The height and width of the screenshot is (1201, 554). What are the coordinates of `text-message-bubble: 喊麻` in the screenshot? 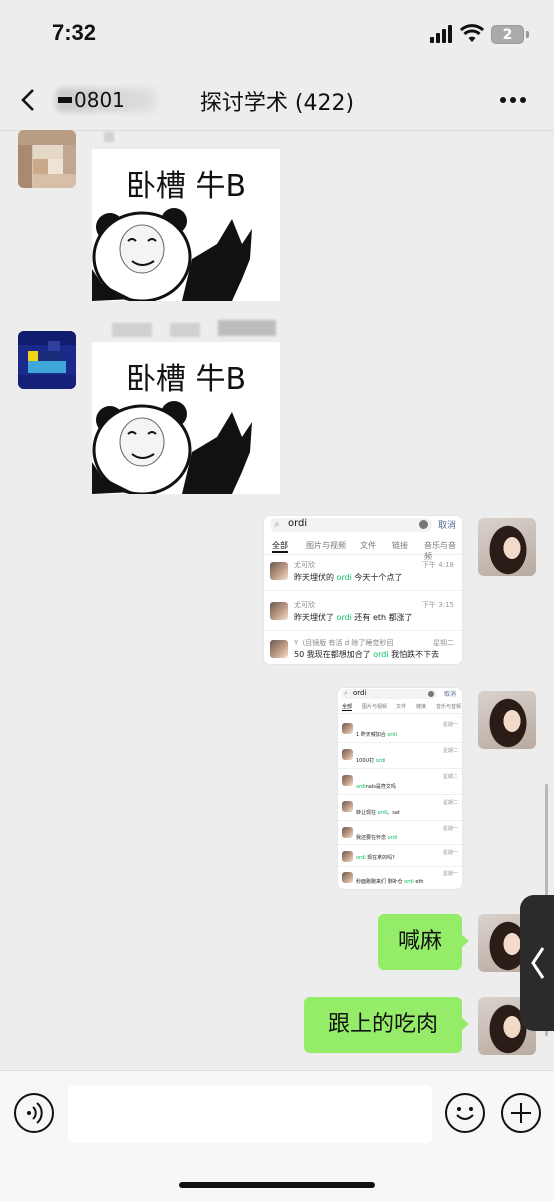 It's located at (423, 942).